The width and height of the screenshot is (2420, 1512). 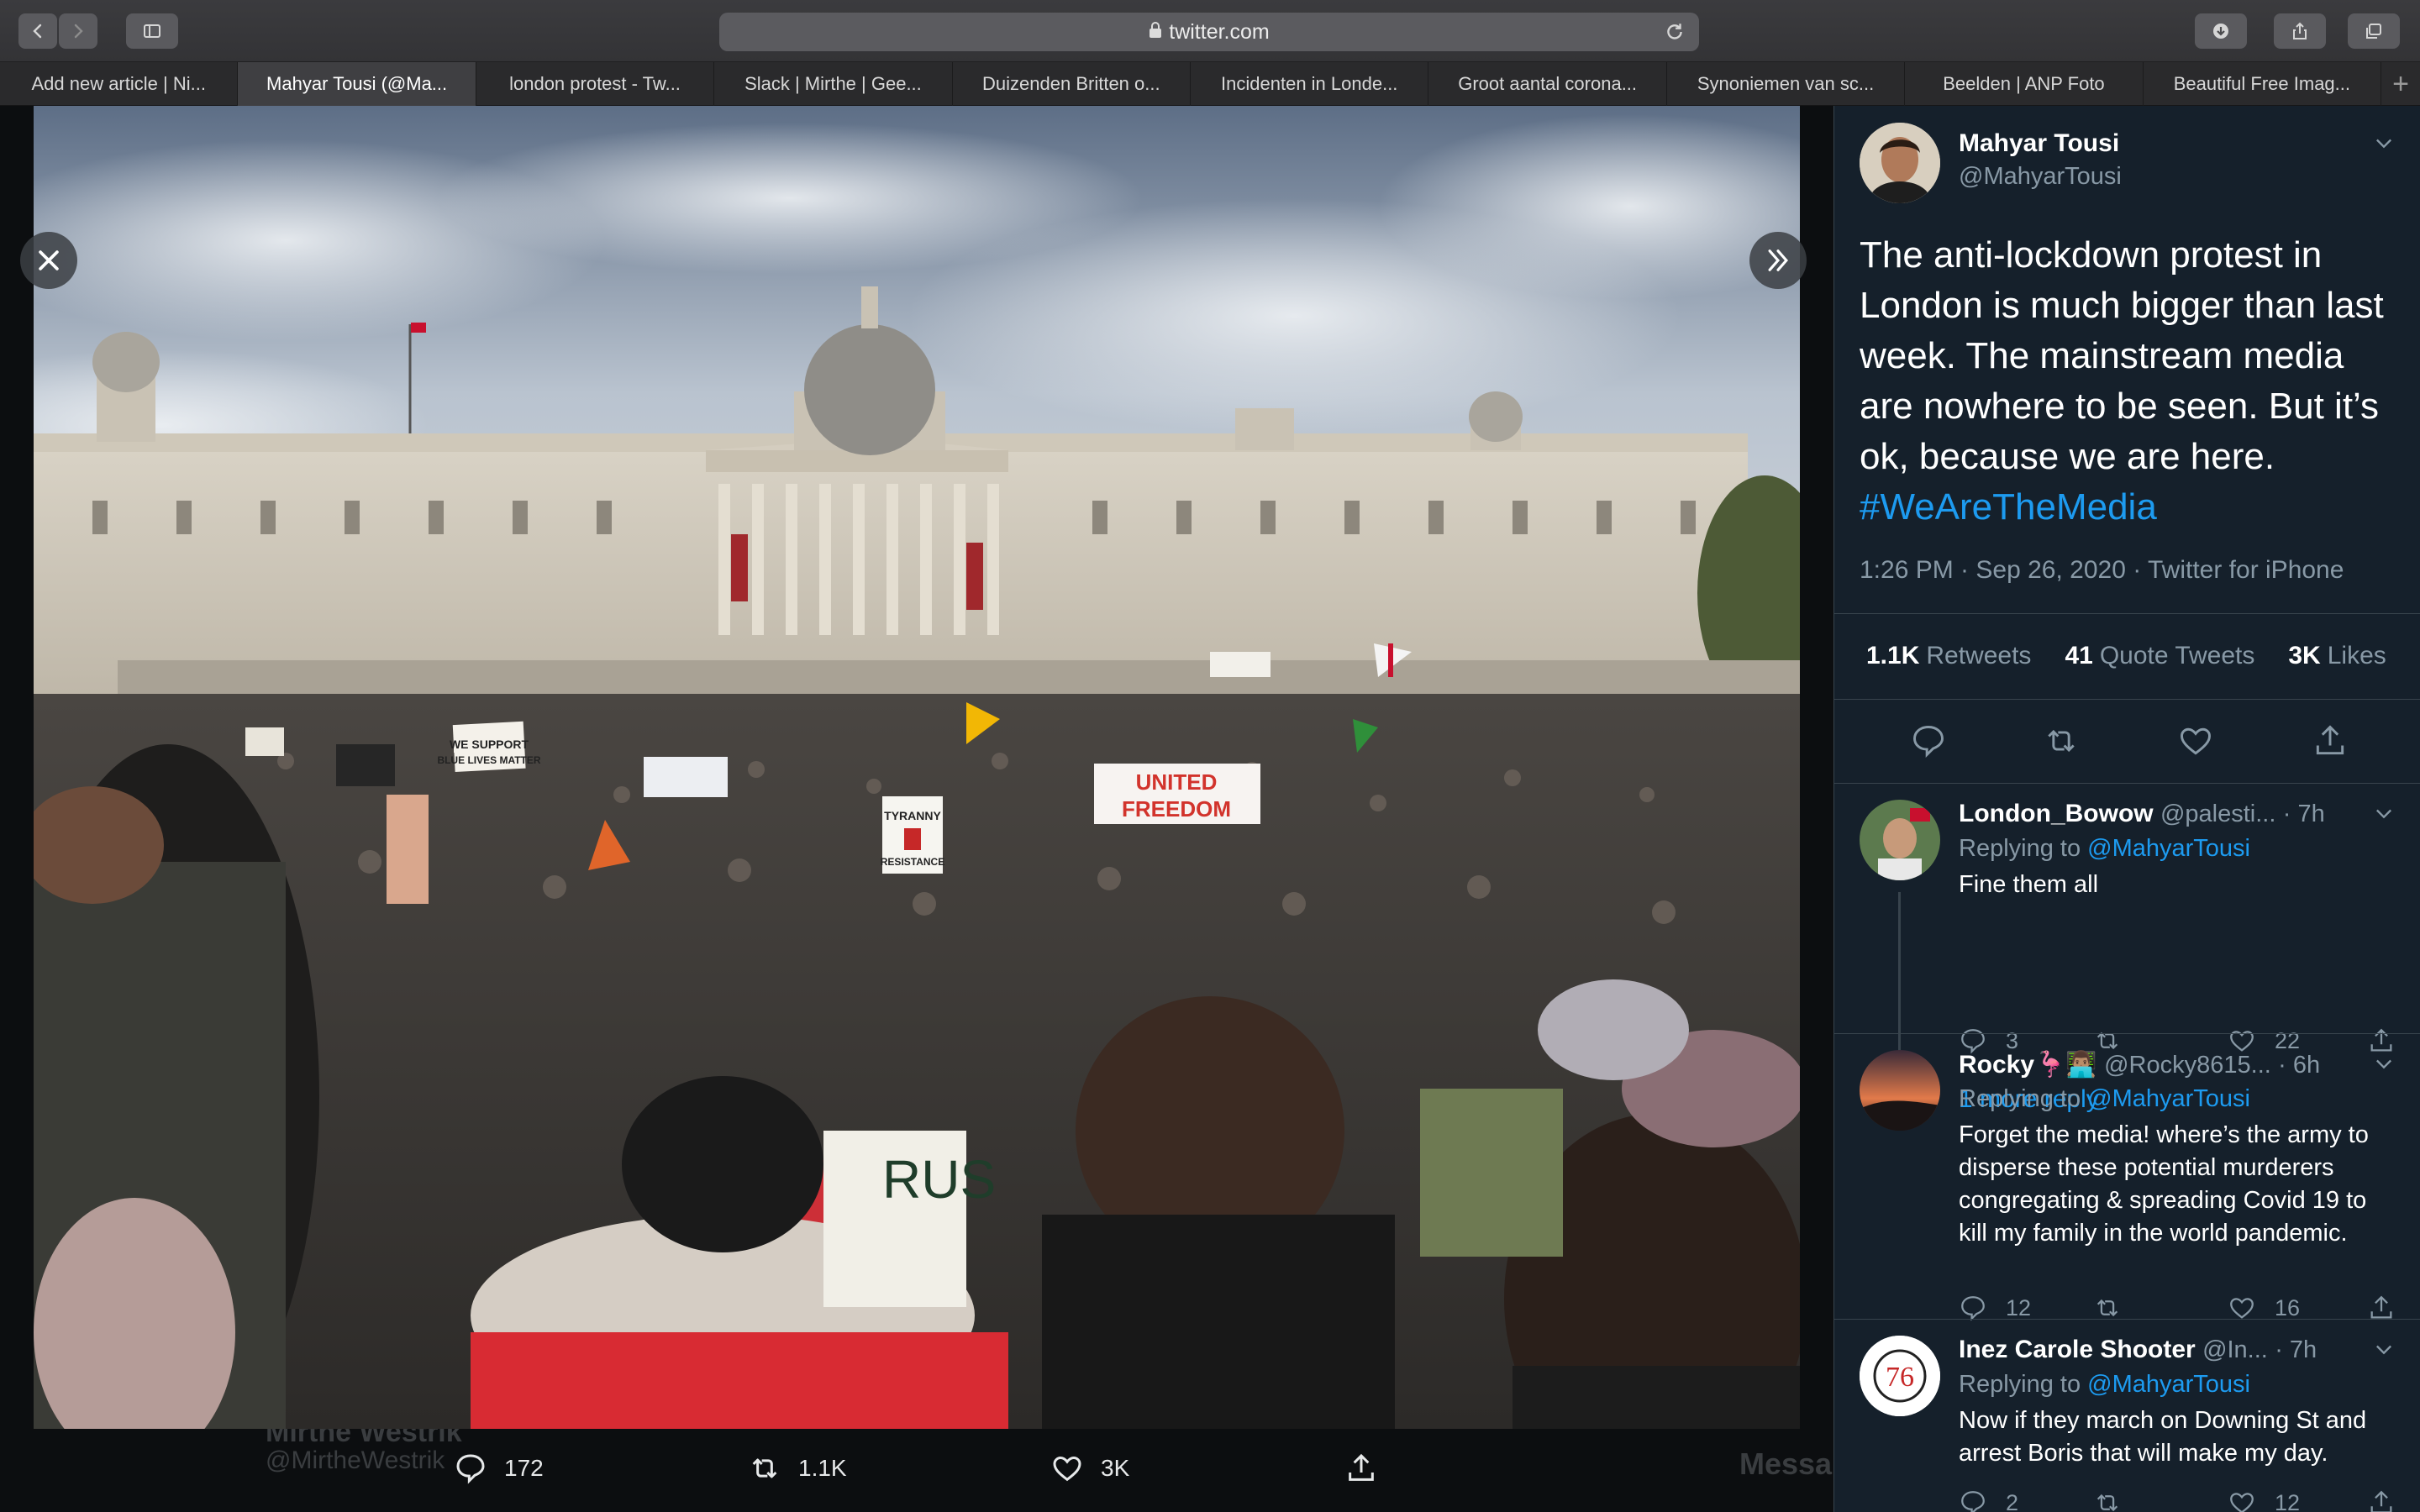 I want to click on quote-tweets-stat: 41 Quote Tweets, so click(x=2159, y=656).